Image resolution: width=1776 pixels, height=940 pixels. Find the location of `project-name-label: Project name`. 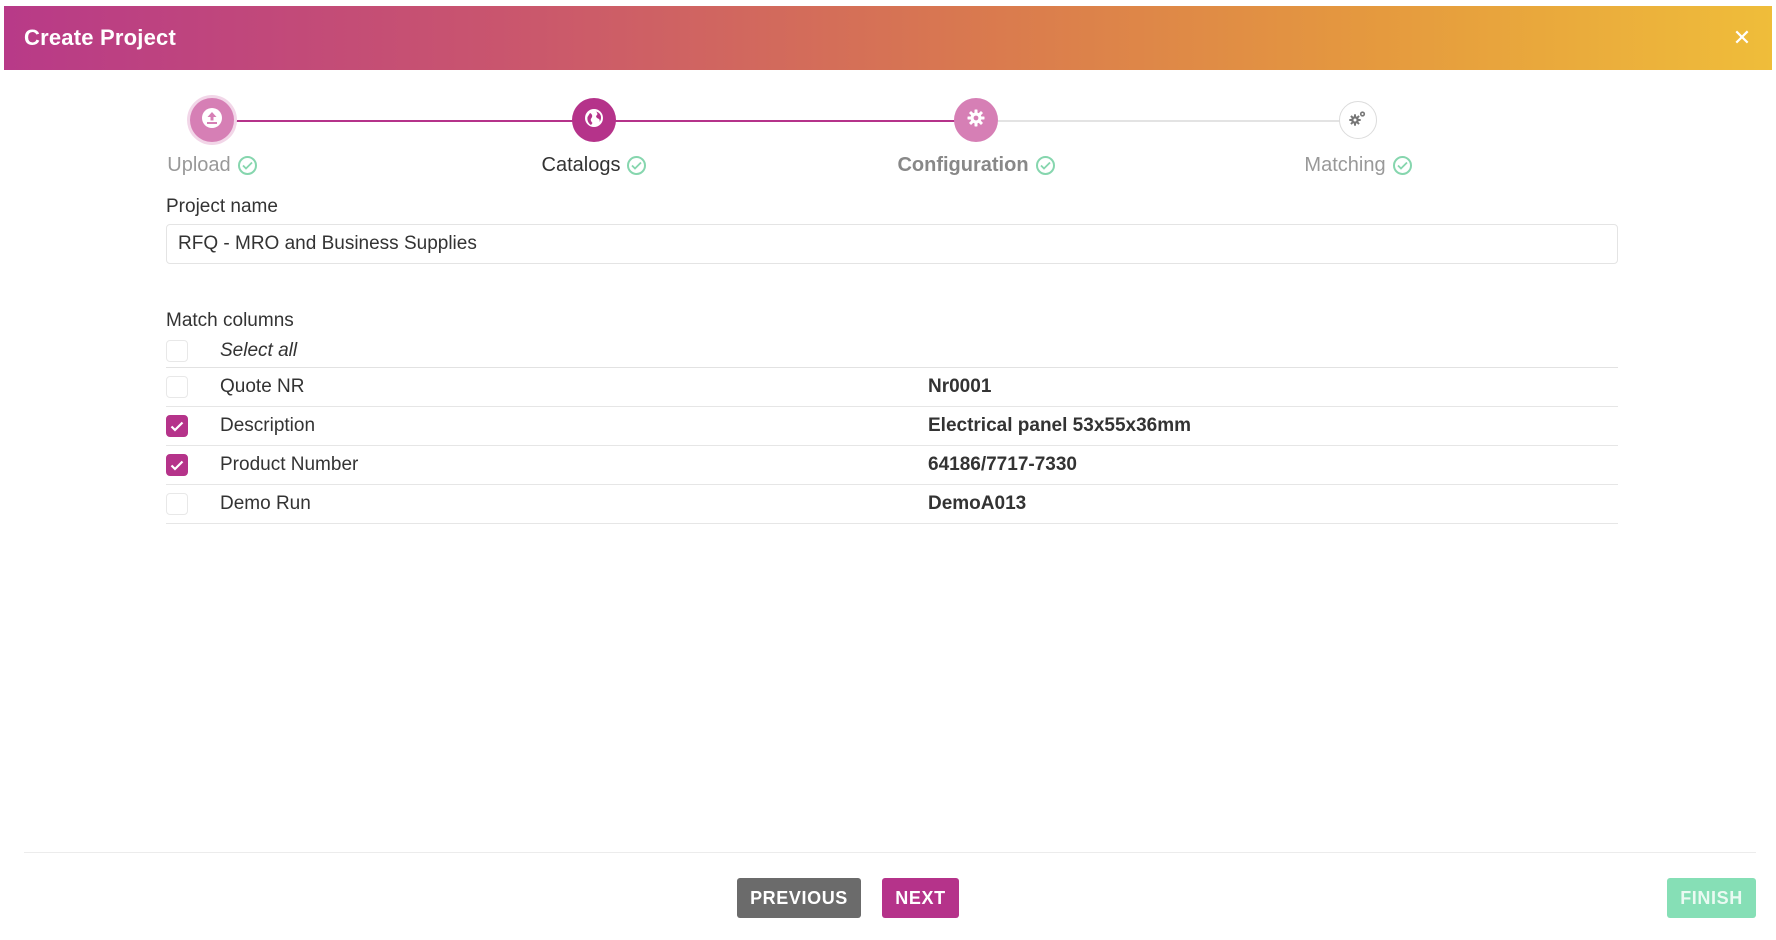

project-name-label: Project name is located at coordinates (222, 206).